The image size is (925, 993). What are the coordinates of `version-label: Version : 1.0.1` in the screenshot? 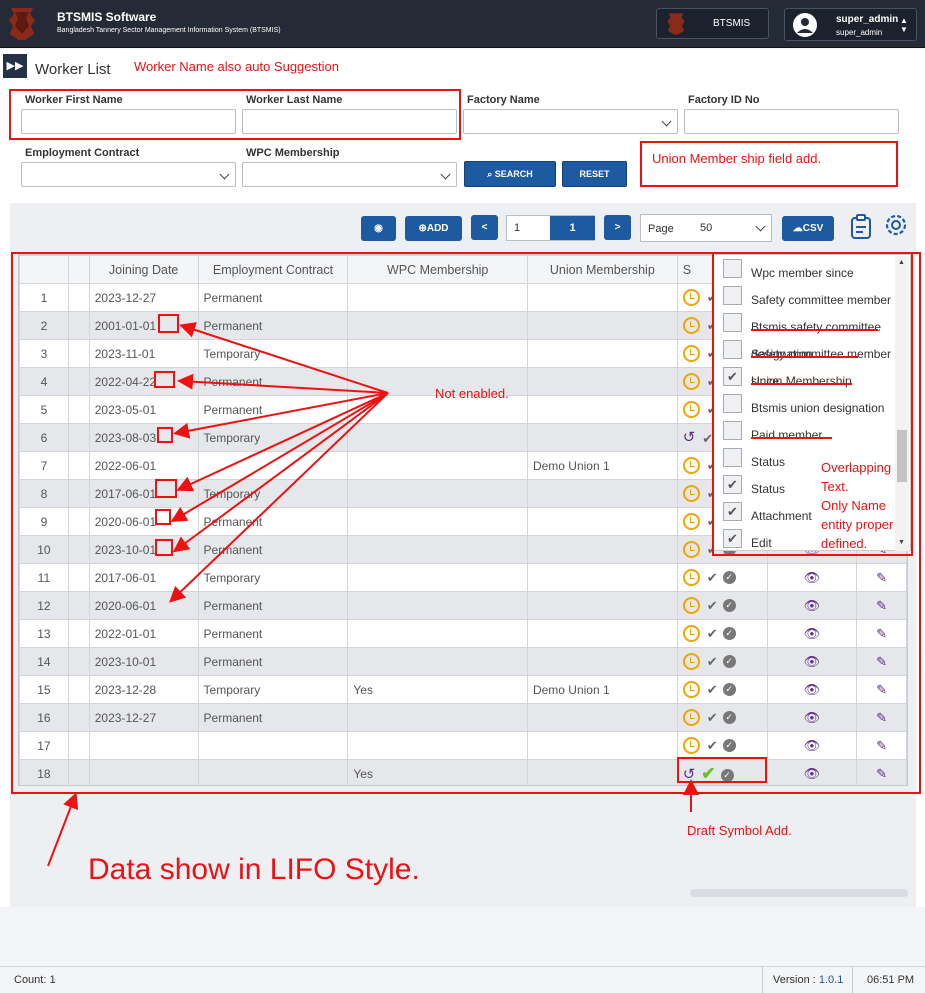 It's located at (808, 980).